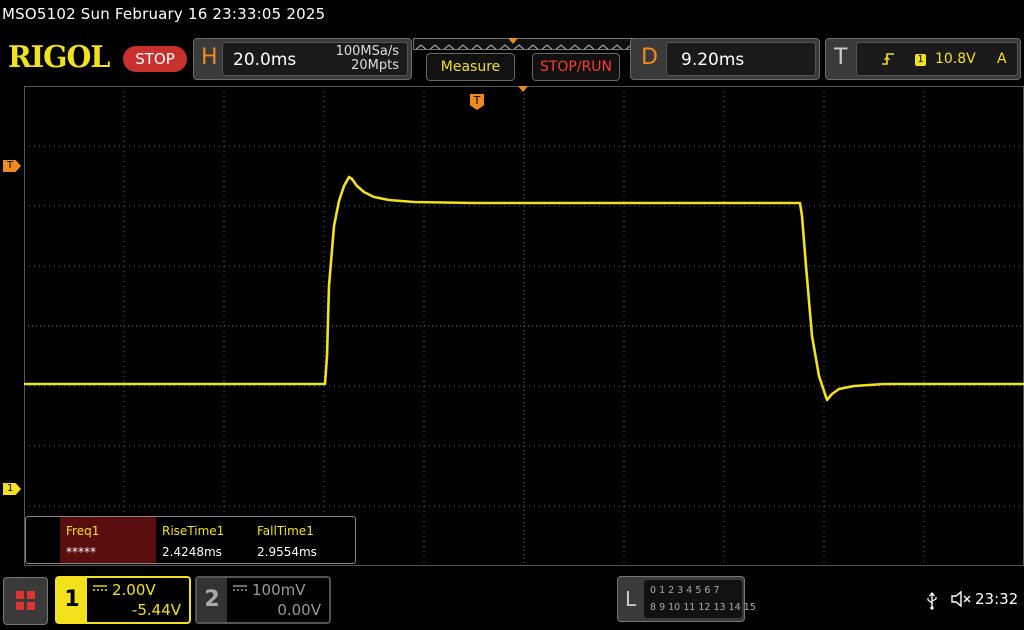  Describe the element at coordinates (72, 600) in the screenshot. I see `channel1-number: 1` at that location.